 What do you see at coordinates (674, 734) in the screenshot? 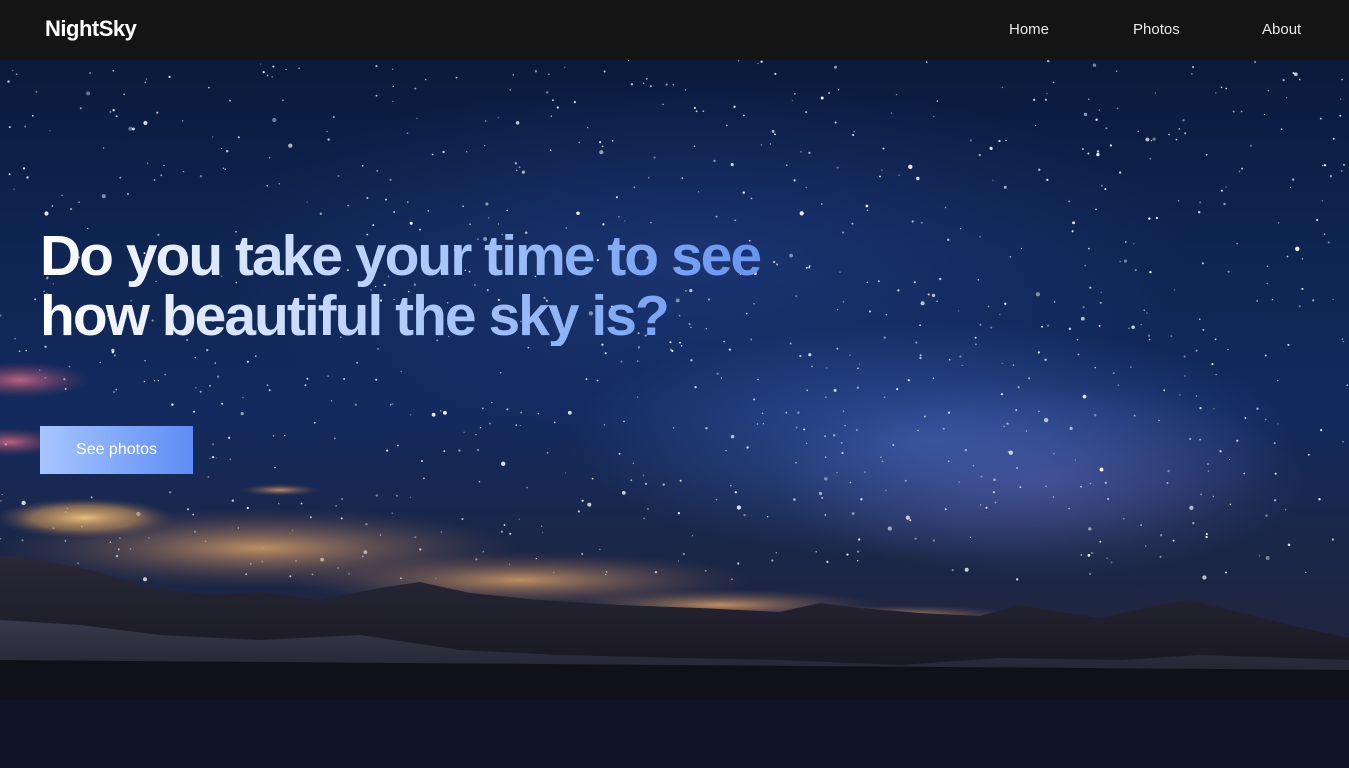
I see `page-bottom-band` at bounding box center [674, 734].